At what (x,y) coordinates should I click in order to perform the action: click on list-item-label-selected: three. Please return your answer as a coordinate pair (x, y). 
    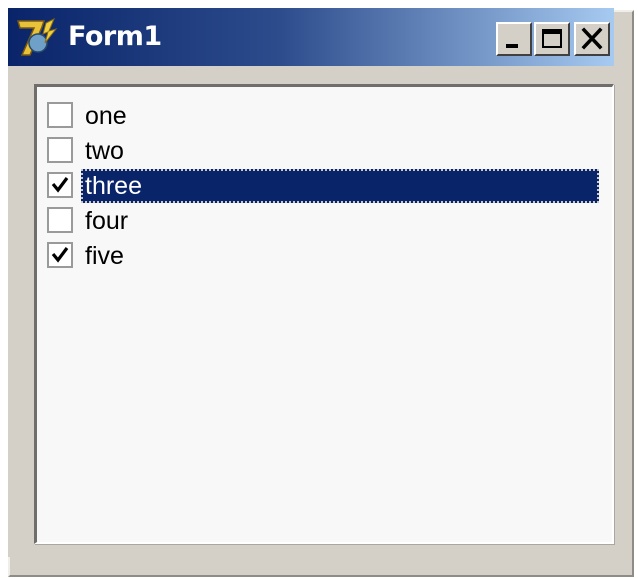
    Looking at the image, I should click on (340, 186).